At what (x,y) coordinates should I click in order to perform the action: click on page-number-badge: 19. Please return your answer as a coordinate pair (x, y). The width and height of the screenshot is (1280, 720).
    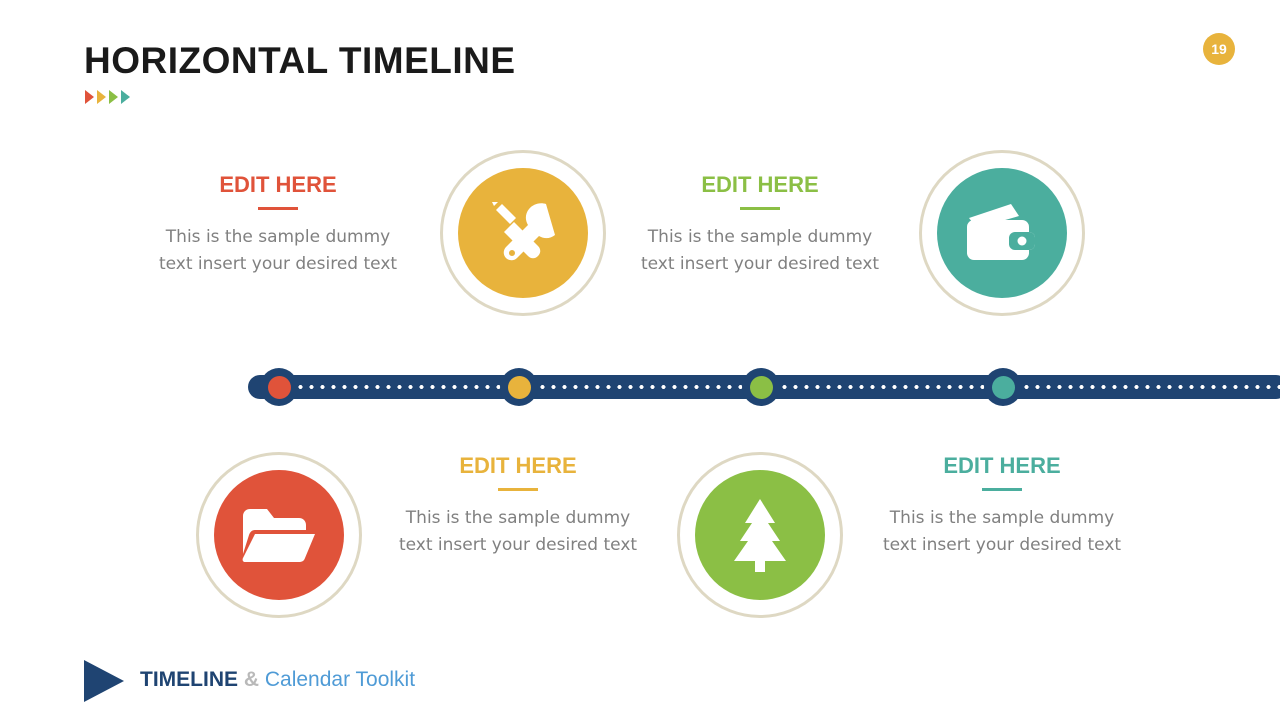
    Looking at the image, I should click on (1219, 49).